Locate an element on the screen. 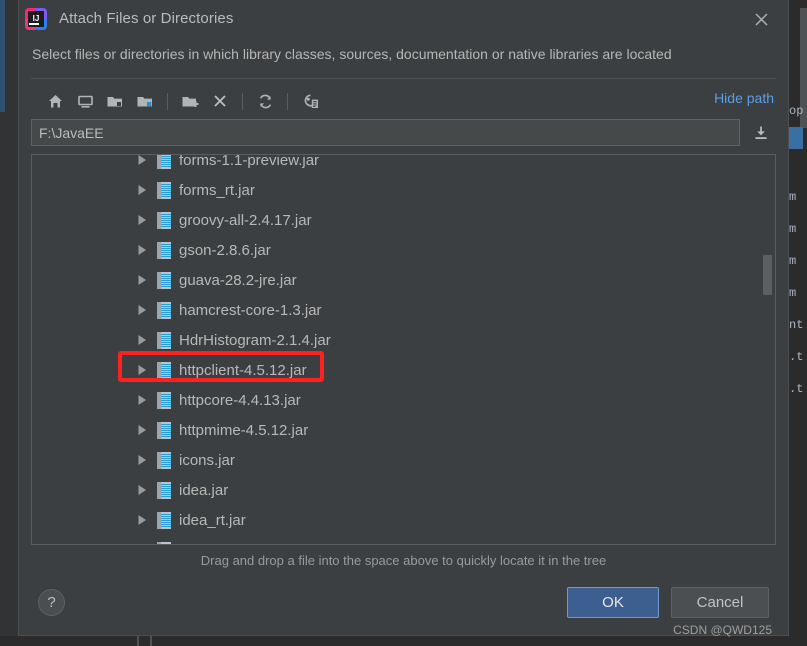 The height and width of the screenshot is (646, 807). tree-row: guava-28.2-jre.jar is located at coordinates (403, 280).